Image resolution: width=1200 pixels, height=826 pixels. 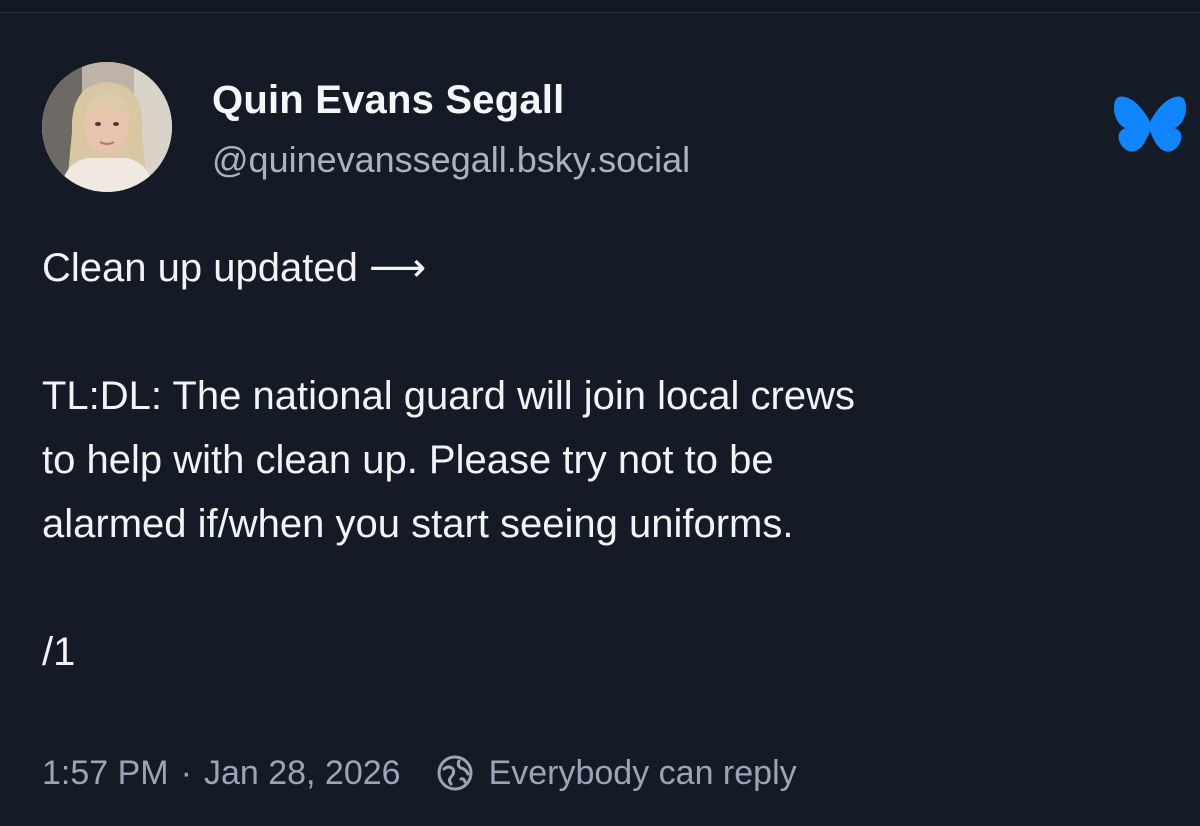 I want to click on reply-setting: Everybody can reply, so click(x=643, y=773).